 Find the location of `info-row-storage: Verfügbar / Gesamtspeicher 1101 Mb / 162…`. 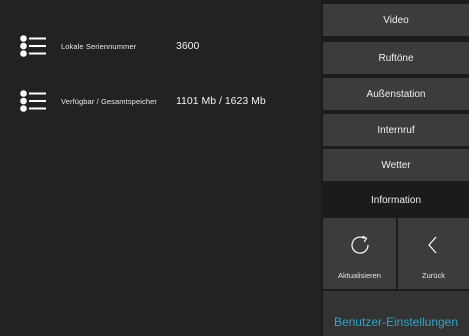

info-row-storage: Verfügbar / Gesamtspeicher 1101 Mb / 162… is located at coordinates (160, 101).